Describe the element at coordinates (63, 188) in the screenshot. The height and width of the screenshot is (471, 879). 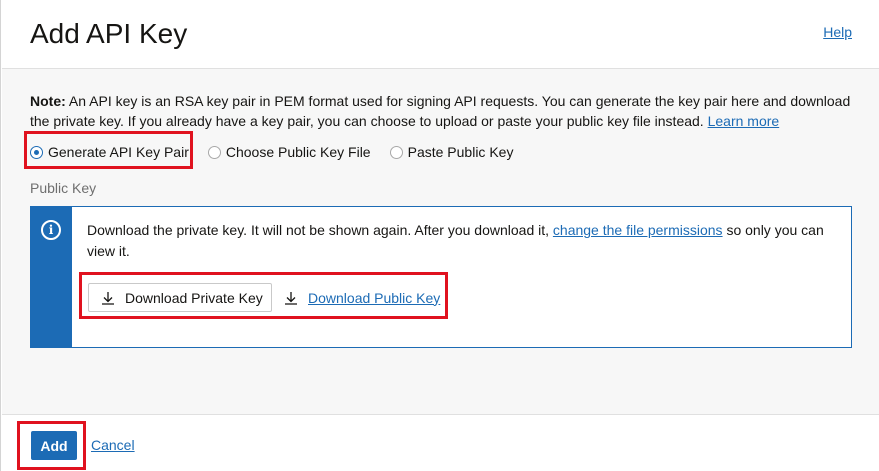
I see `public-key-label: Public Key` at that location.